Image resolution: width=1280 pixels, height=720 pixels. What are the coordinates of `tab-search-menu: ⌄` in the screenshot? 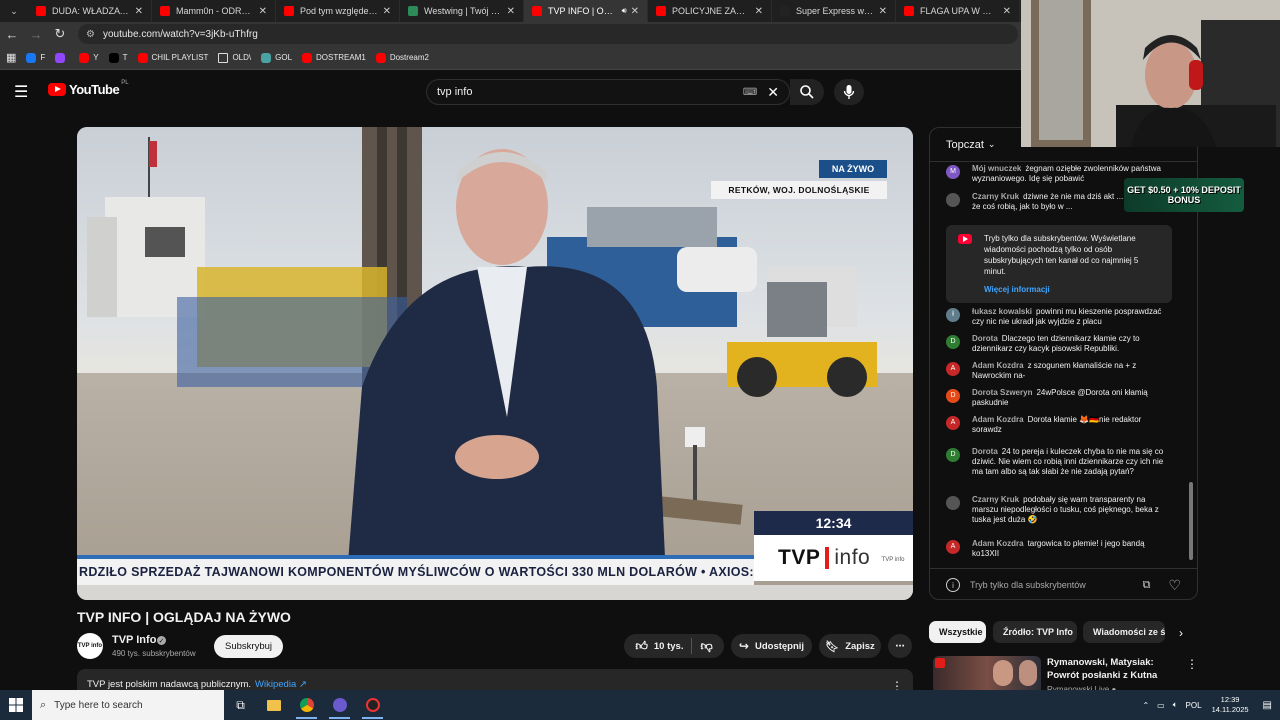 It's located at (14, 11).